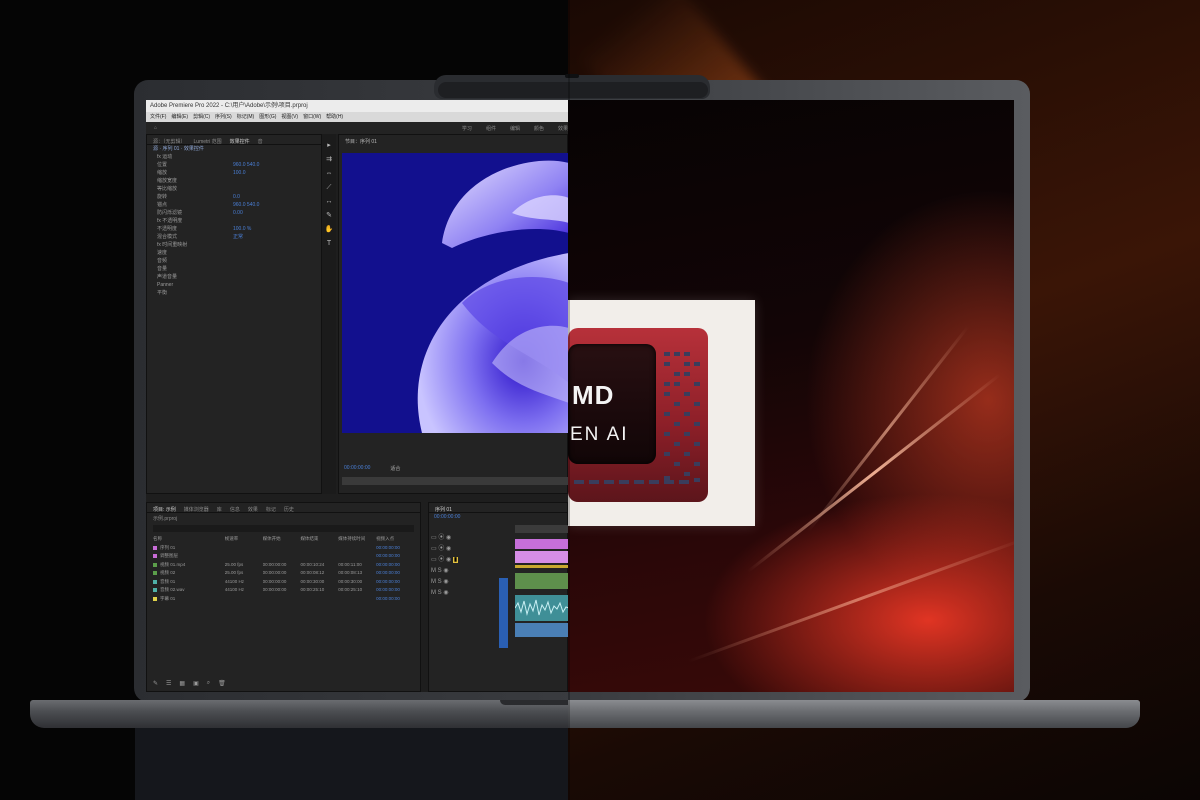 The width and height of the screenshot is (1200, 800). Describe the element at coordinates (289, 509) in the screenshot. I see `tab-history: 历史` at that location.